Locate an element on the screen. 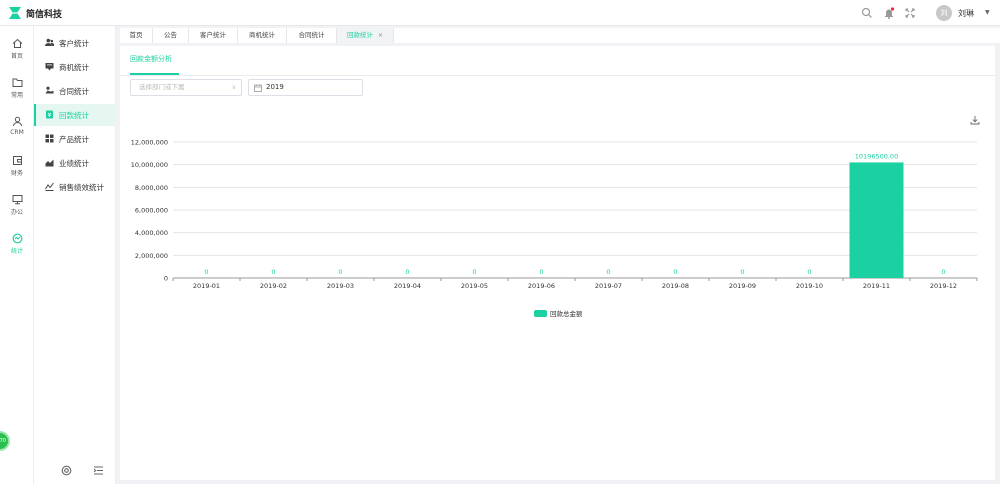  submenu-item-sales-performance: 销售绩效统计 is located at coordinates (75, 187).